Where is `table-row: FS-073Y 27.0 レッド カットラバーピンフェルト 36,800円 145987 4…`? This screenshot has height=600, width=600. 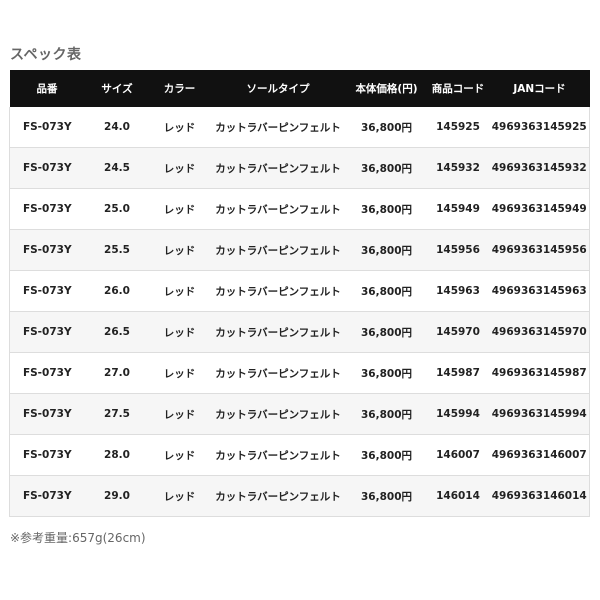
table-row: FS-073Y 27.0 レッド カットラバーピンフェルト 36,800円 145987 4… is located at coordinates (299, 373).